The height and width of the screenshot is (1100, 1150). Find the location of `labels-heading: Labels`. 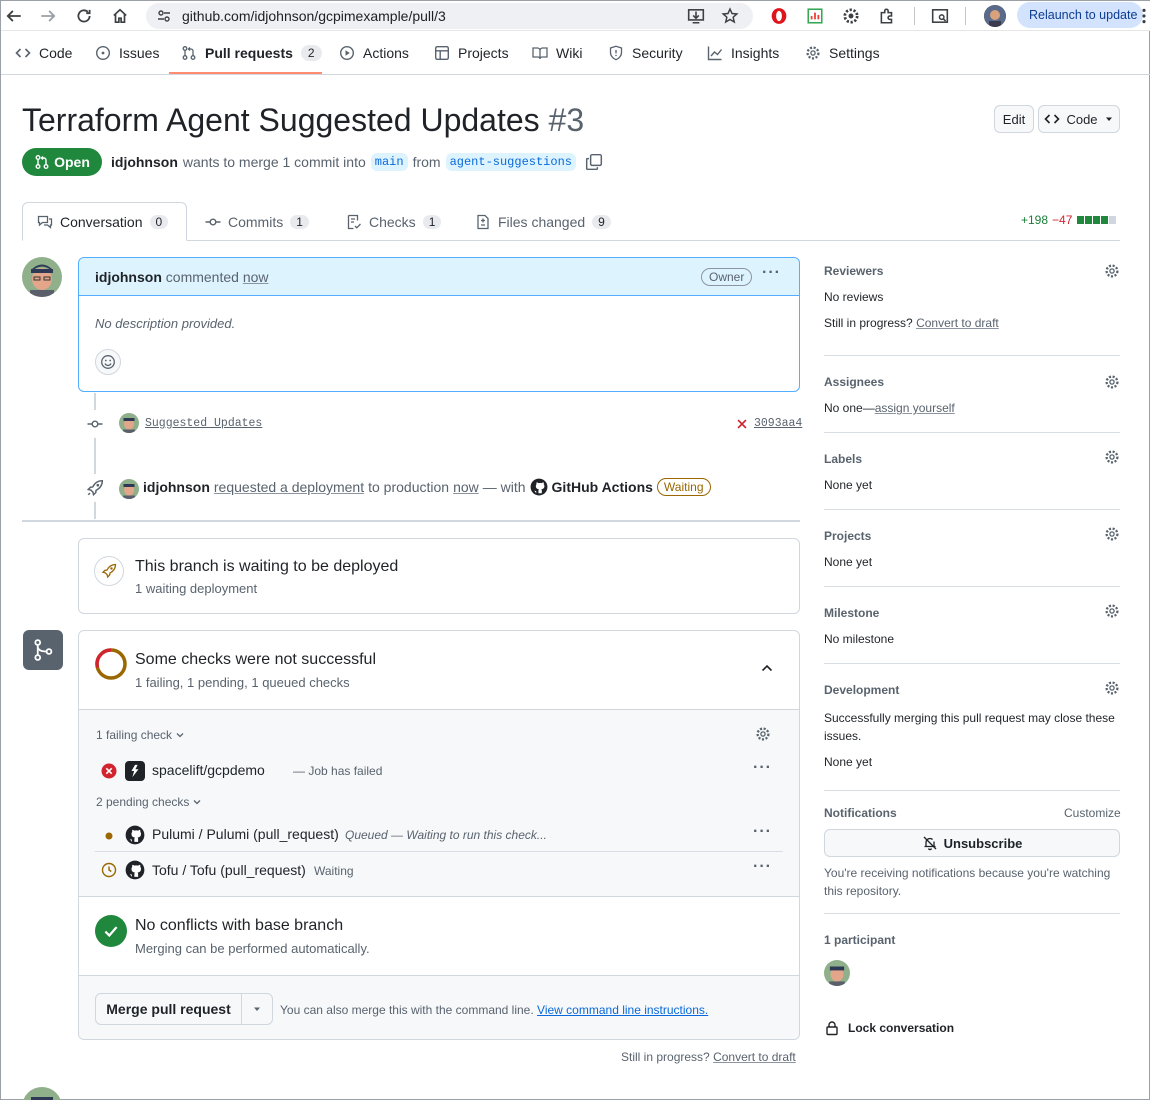

labels-heading: Labels is located at coordinates (843, 459).